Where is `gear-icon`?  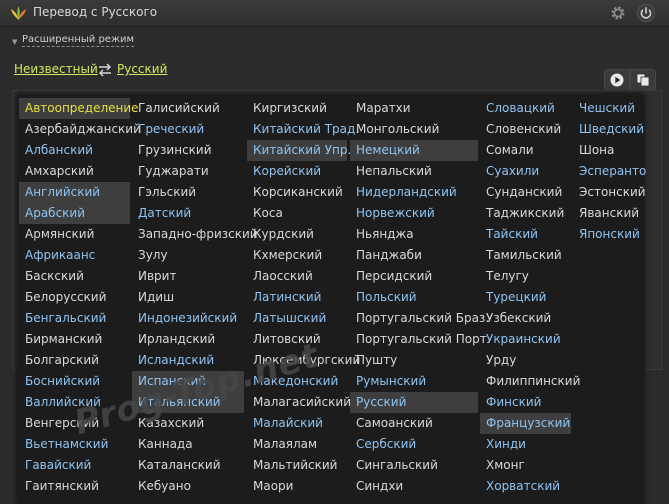 gear-icon is located at coordinates (618, 13).